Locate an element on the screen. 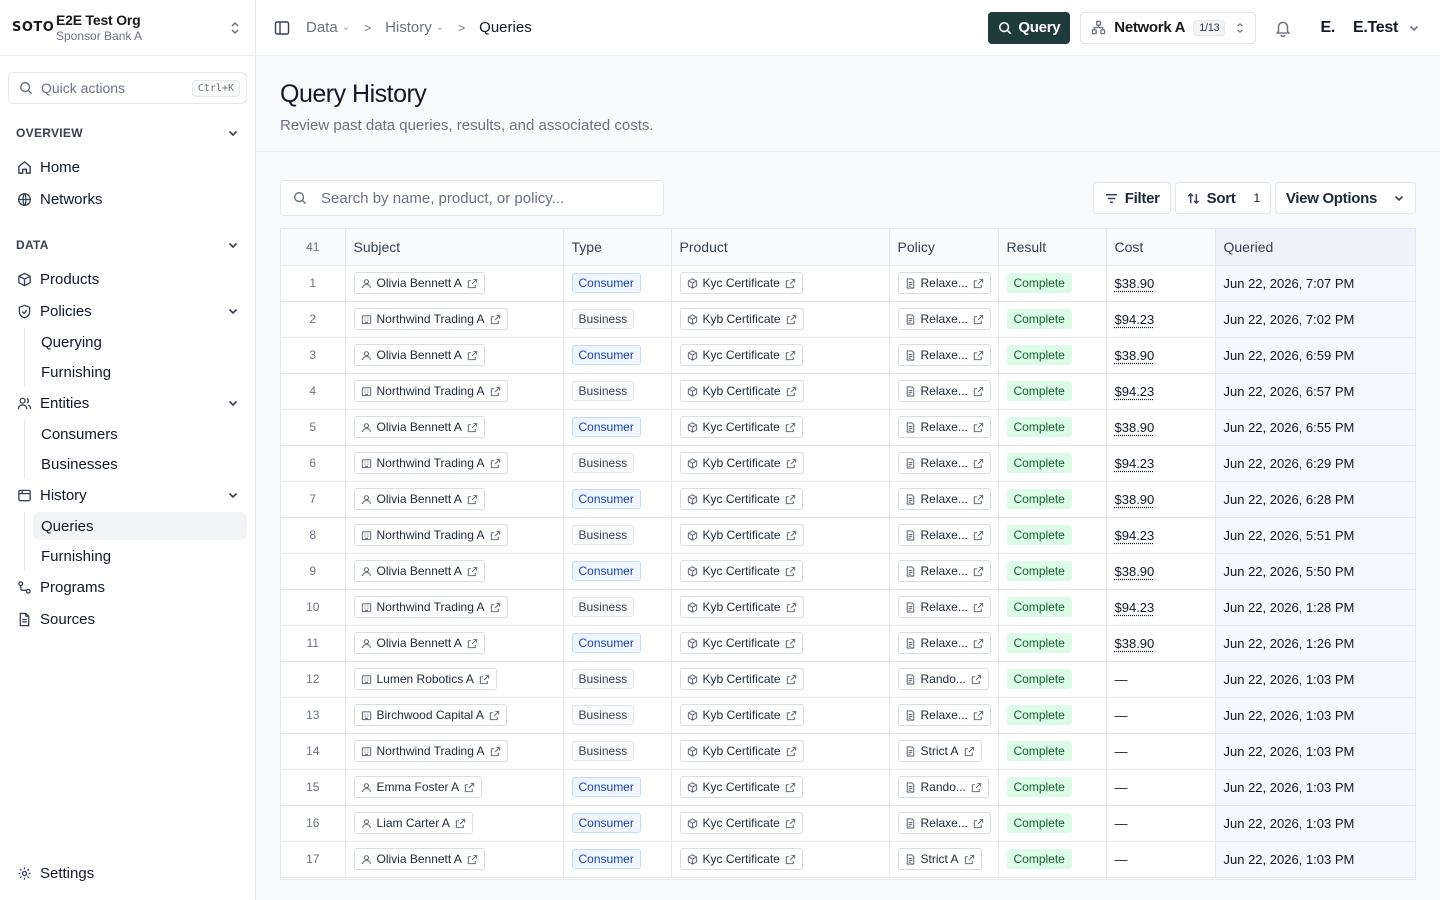 This screenshot has height=900, width=1440. sidebar-item-businesses: Businesses is located at coordinates (140, 464).